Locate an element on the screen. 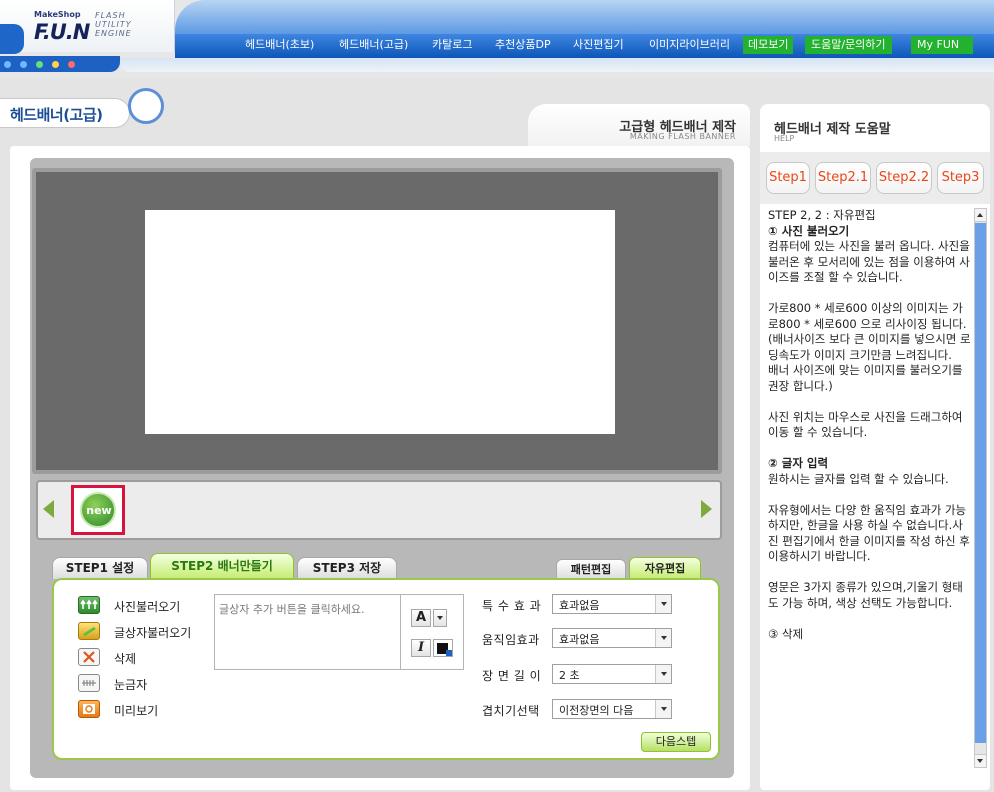 Image resolution: width=994 pixels, height=792 pixels. new-badge-icon: new is located at coordinates (98, 510).